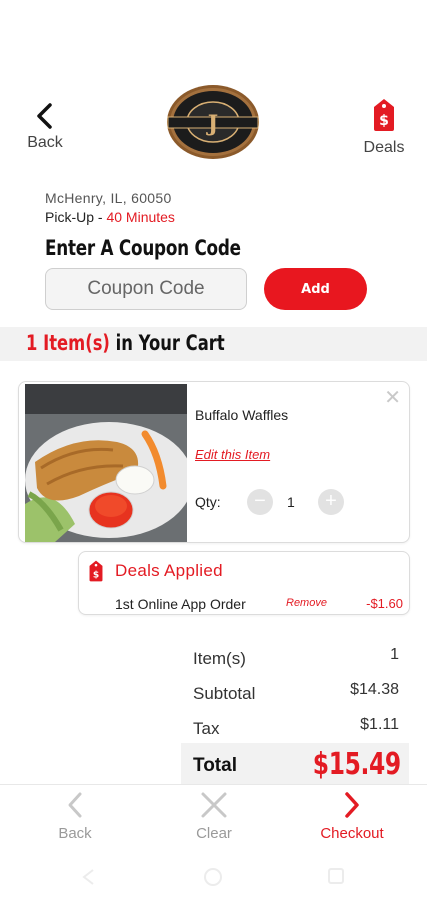 This screenshot has width=427, height=900. Describe the element at coordinates (224, 693) in the screenshot. I see `subtotal-label: Subtotal` at that location.